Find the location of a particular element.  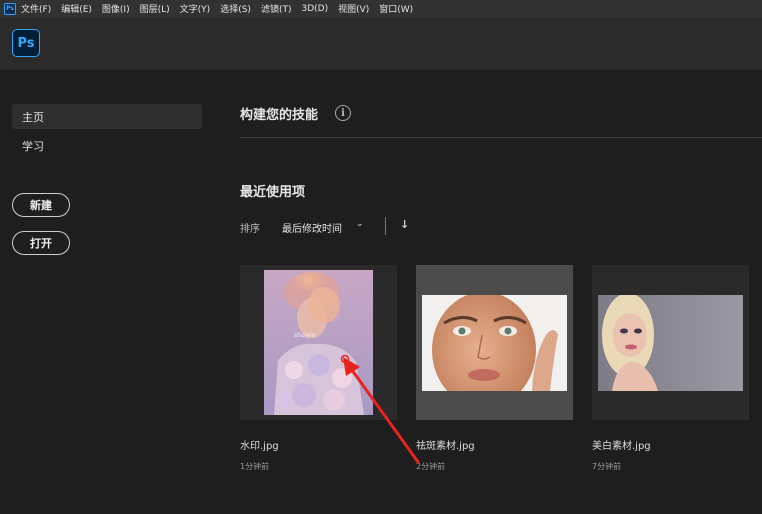

annotation-arrow is located at coordinates (380, 409).